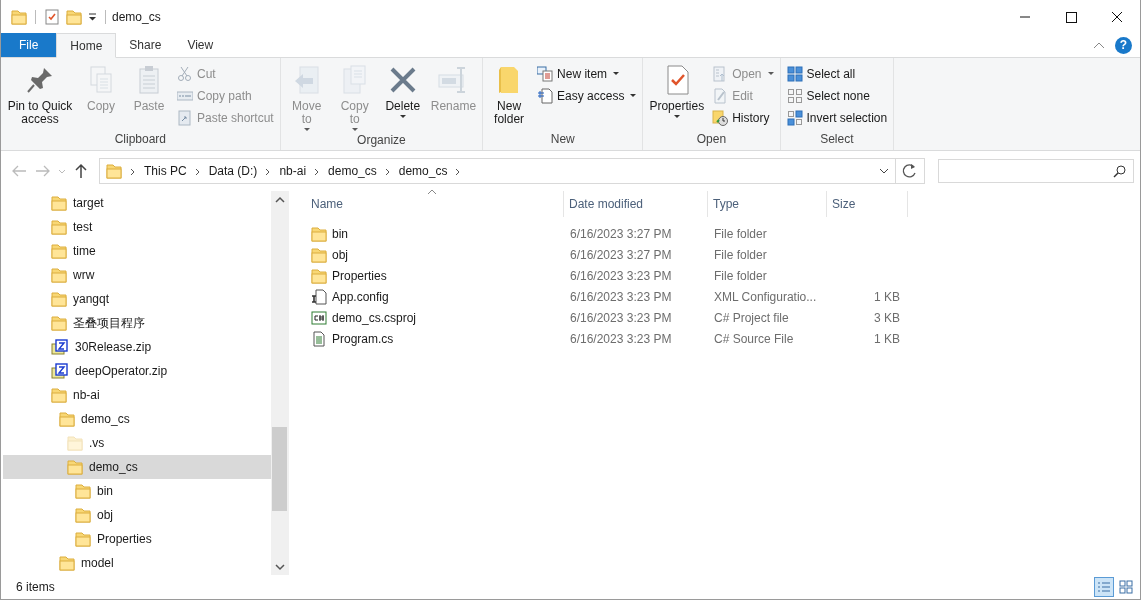  Describe the element at coordinates (137, 371) in the screenshot. I see `tree-item: deepOperator.zip` at that location.